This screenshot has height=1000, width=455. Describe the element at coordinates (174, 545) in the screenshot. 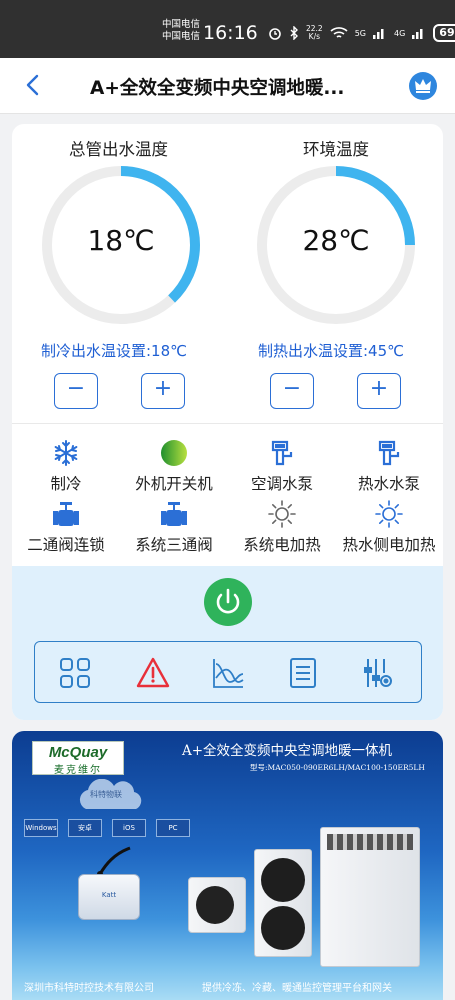

I see `func-label: 系统三通阀` at that location.